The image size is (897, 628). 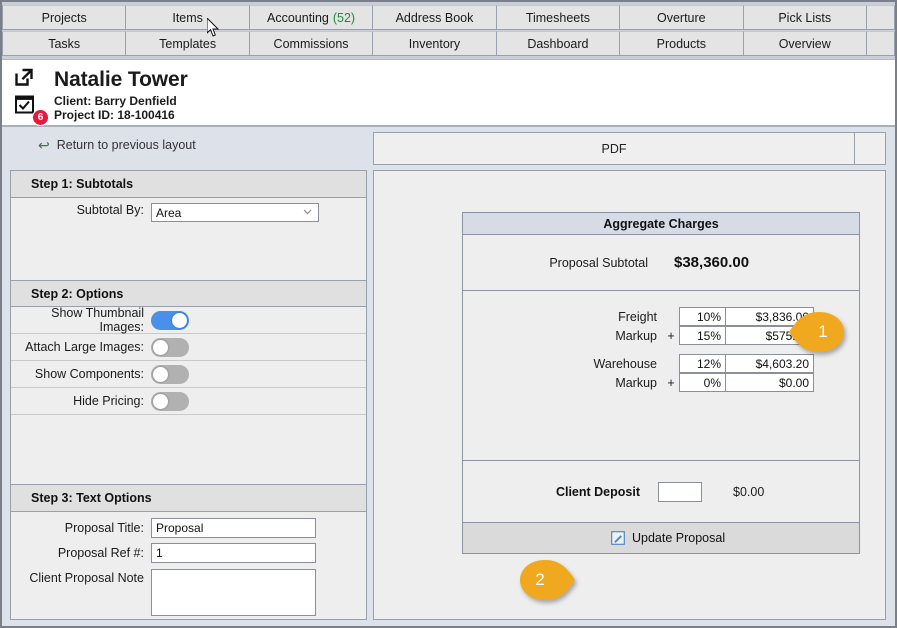 I want to click on option-row-show-components: Show Components:, so click(x=188, y=374).